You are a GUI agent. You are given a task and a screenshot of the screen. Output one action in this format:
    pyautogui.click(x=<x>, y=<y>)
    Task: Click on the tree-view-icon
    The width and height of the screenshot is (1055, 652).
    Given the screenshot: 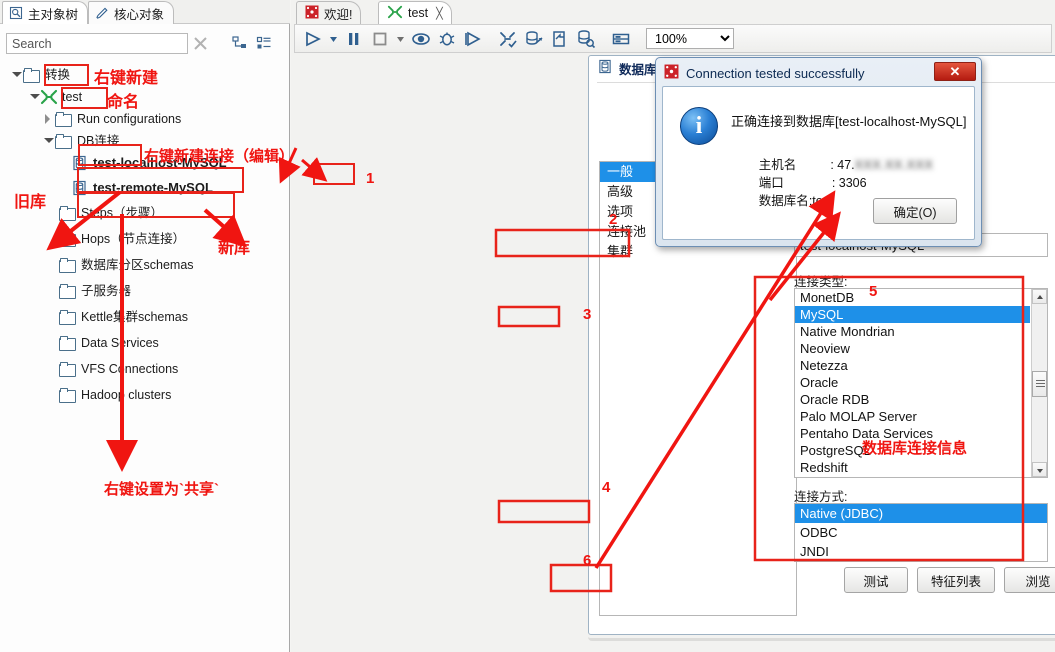 What is the action you would take?
    pyautogui.click(x=16, y=13)
    